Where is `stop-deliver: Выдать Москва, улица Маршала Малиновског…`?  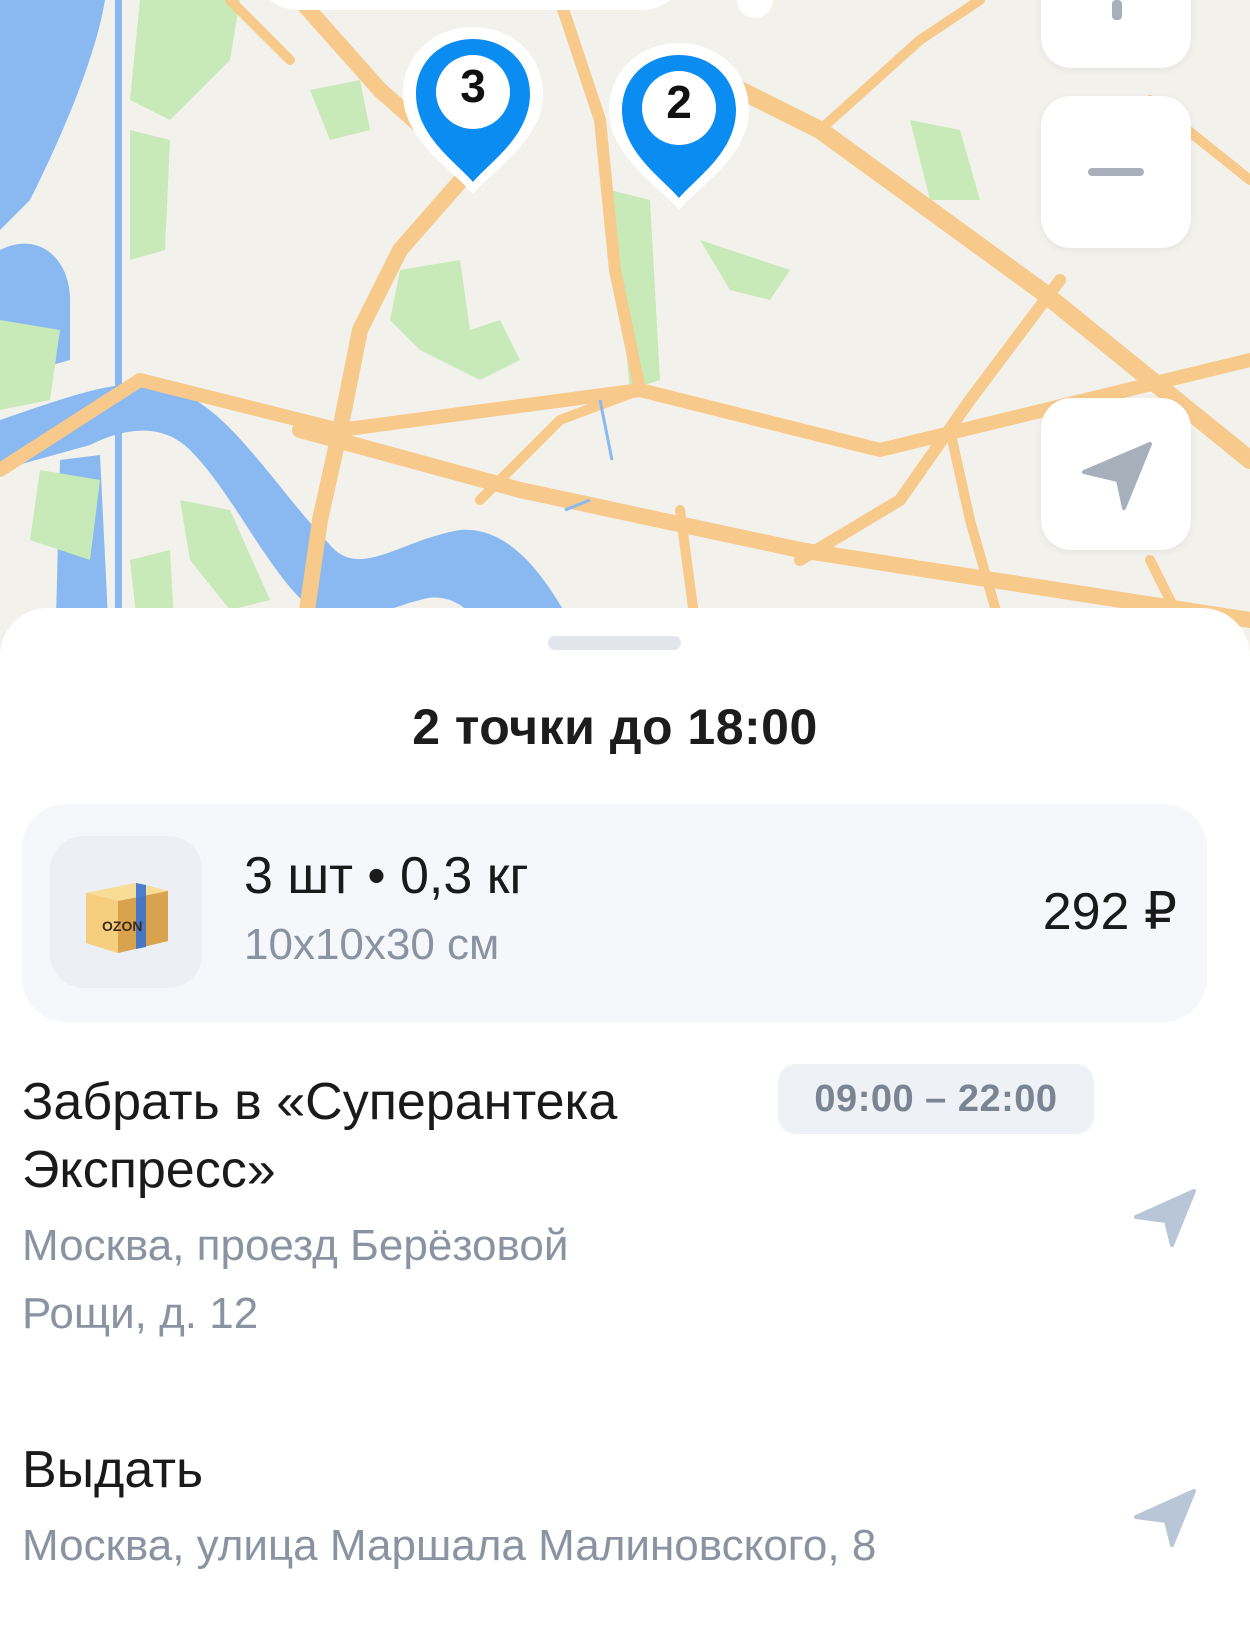
stop-deliver: Выдать Москва, улица Маршала Малиновског… is located at coordinates (622, 1508).